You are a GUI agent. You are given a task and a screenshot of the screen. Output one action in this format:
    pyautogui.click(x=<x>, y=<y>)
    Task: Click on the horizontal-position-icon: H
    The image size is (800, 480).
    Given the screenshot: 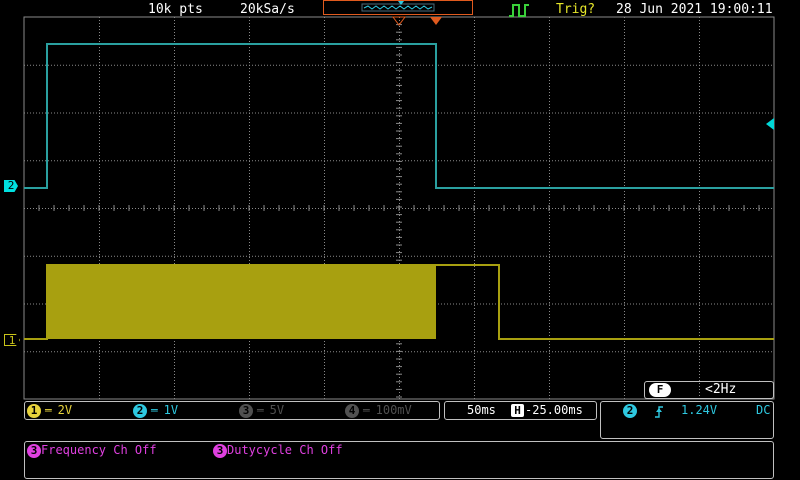 What is the action you would take?
    pyautogui.click(x=517, y=410)
    